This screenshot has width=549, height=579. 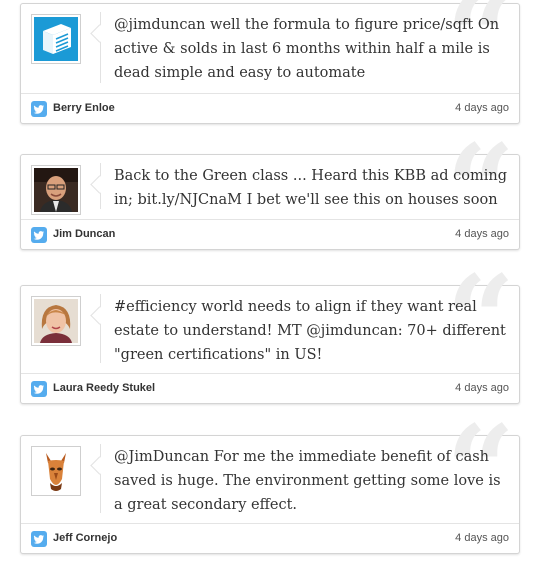 I want to click on mask-icon, so click(x=56, y=471).